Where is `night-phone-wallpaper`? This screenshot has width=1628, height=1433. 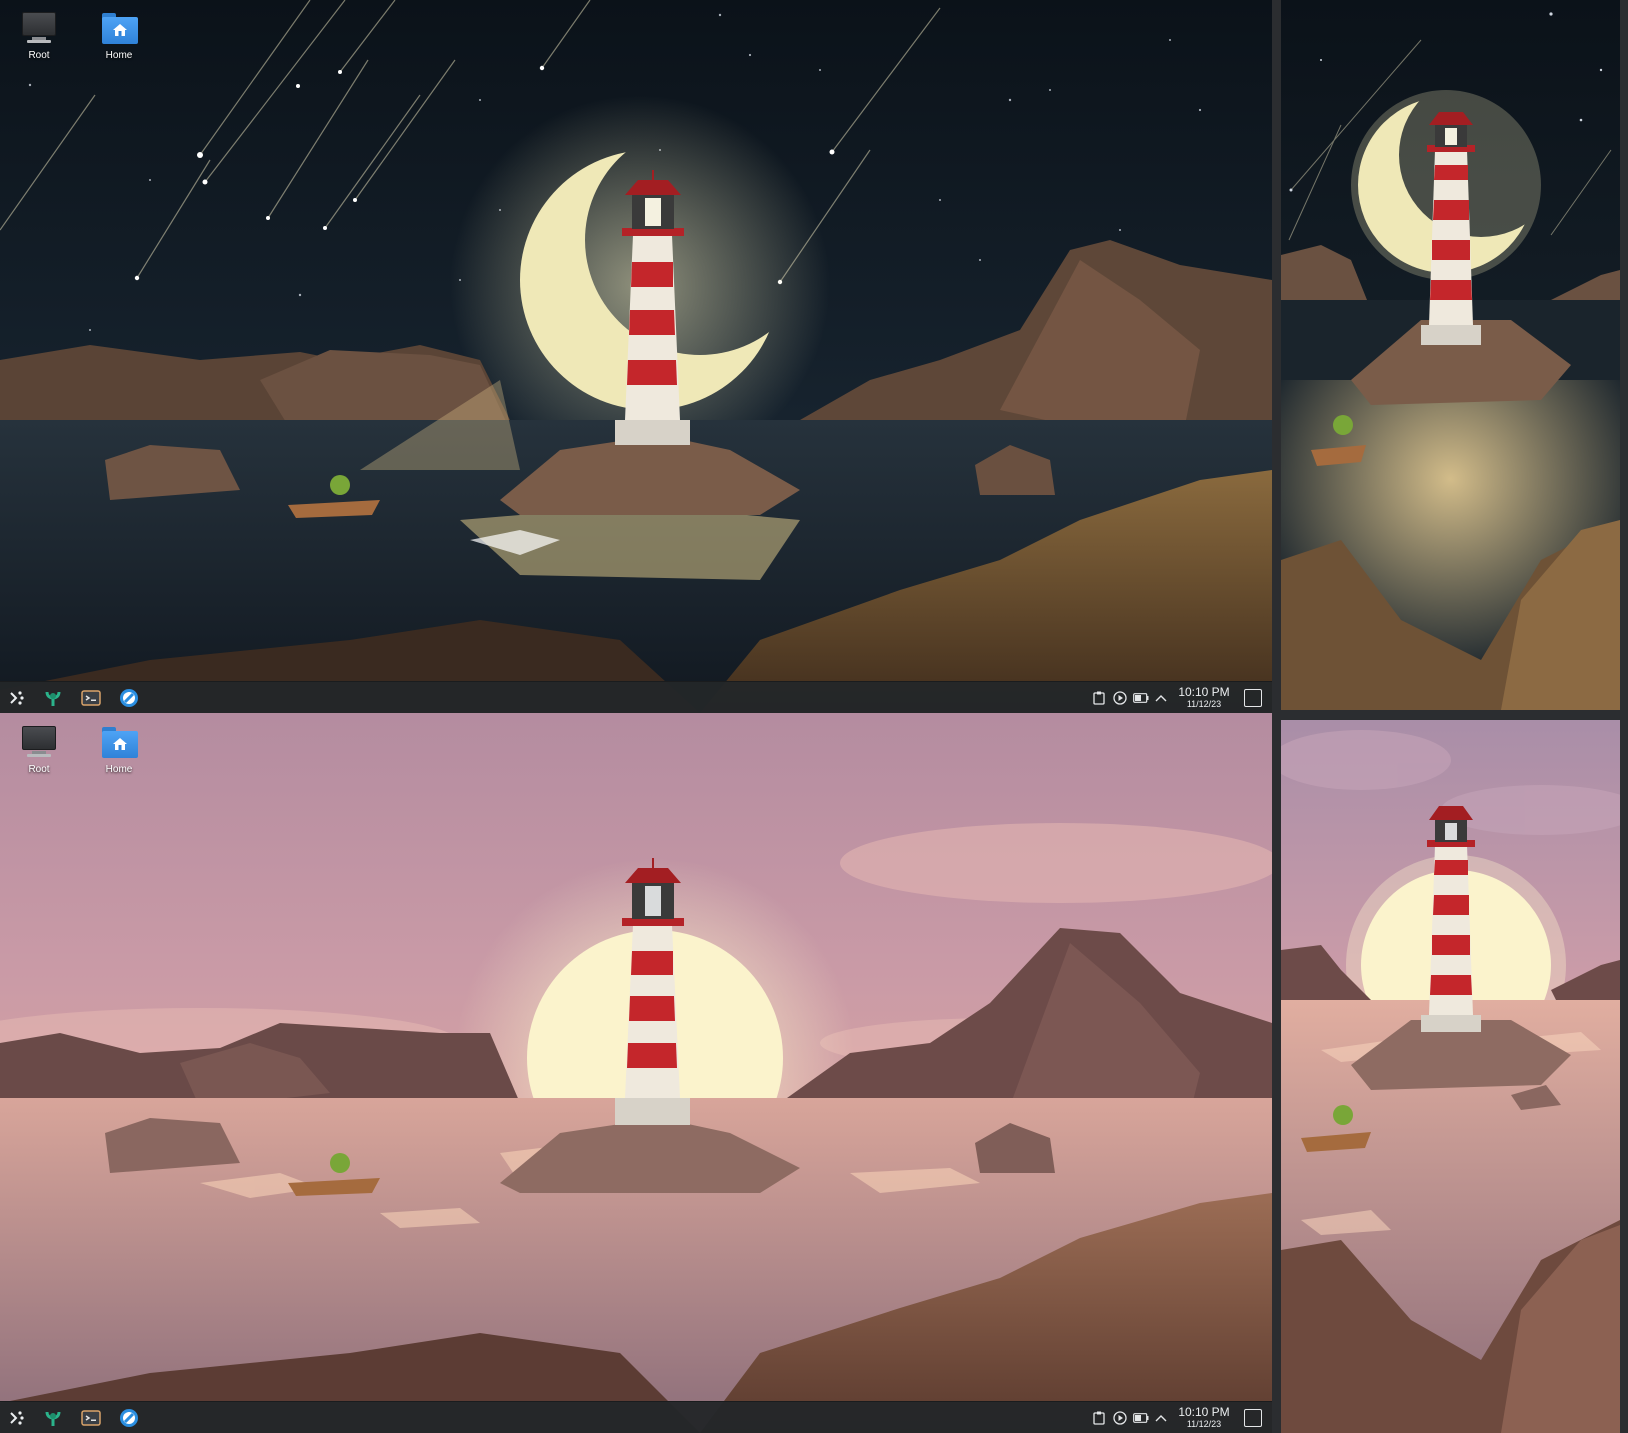
night-phone-wallpaper is located at coordinates (1450, 355).